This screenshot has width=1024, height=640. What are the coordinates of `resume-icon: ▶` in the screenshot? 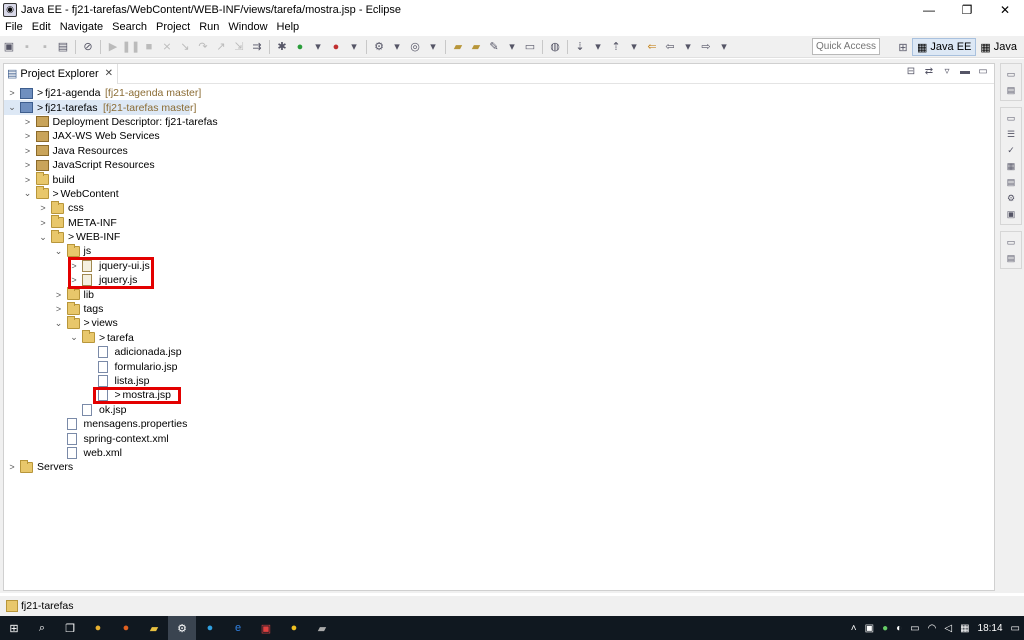 It's located at (113, 47).